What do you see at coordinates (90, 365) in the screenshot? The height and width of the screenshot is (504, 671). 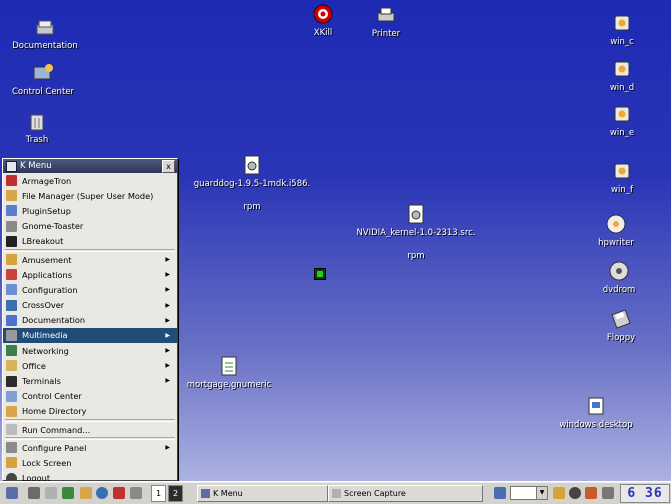 I see `menu-item-office: Office ▶` at bounding box center [90, 365].